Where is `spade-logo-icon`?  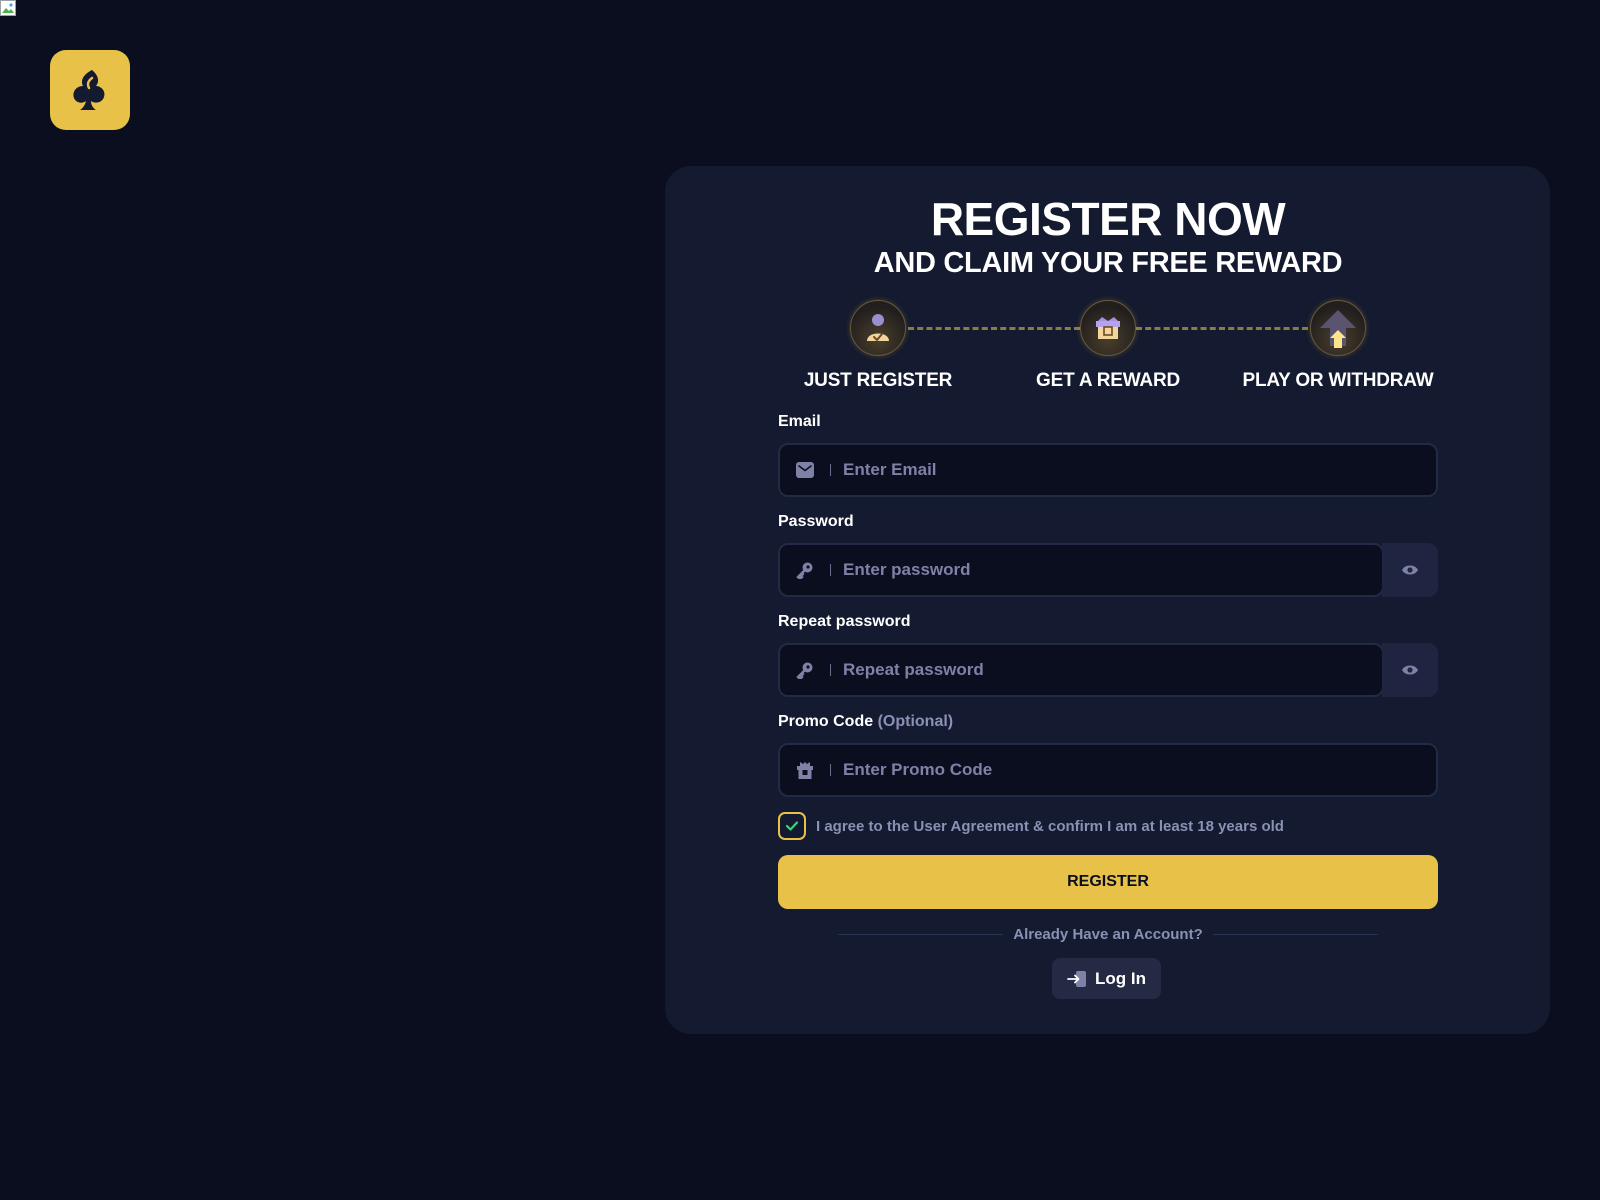
spade-logo-icon is located at coordinates (89, 90).